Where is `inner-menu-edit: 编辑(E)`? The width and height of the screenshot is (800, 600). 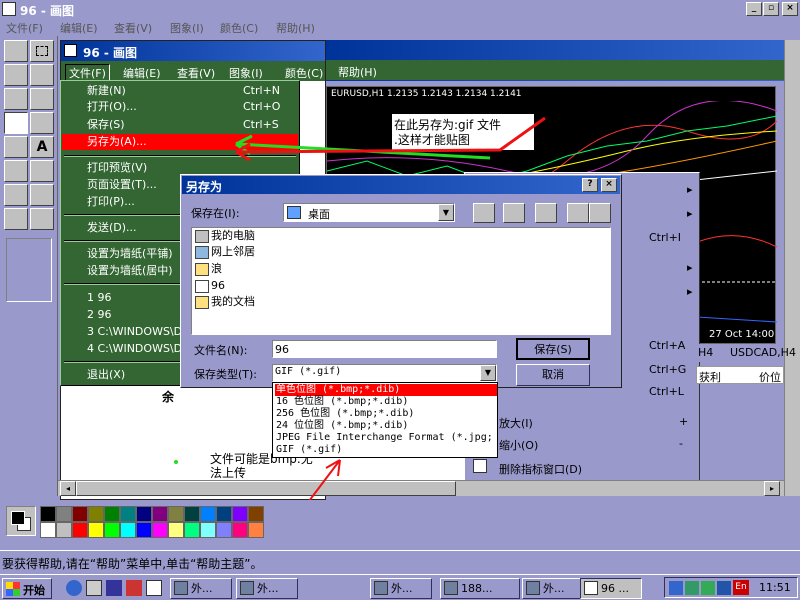
inner-menu-edit: 编辑(E) is located at coordinates (142, 73).